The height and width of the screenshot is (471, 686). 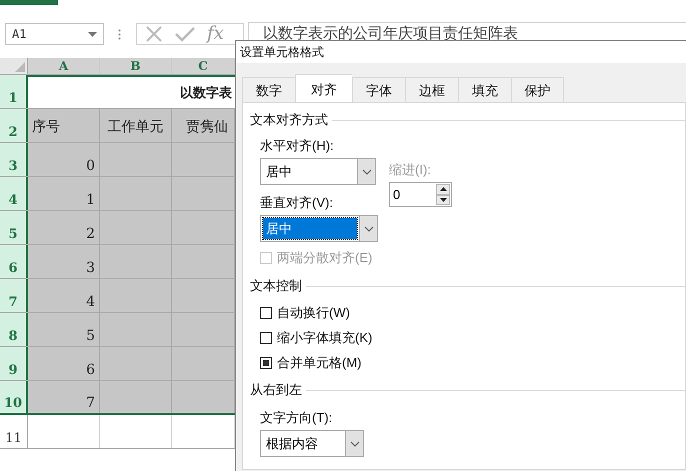 What do you see at coordinates (14, 159) in the screenshot?
I see `row-header: 3` at bounding box center [14, 159].